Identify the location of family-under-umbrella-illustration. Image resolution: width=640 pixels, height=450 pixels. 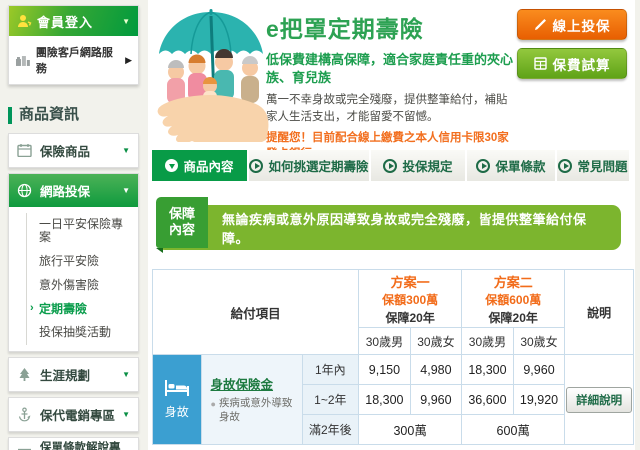
(210, 73).